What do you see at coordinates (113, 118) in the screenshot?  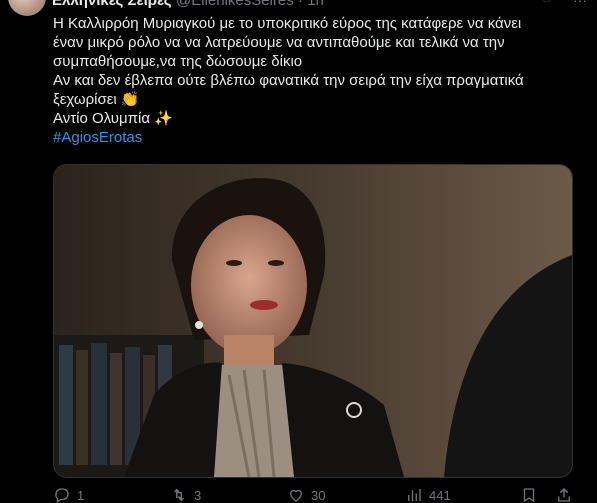 I see `tweet-line: Αντίο Ολυμπία ✨` at bounding box center [113, 118].